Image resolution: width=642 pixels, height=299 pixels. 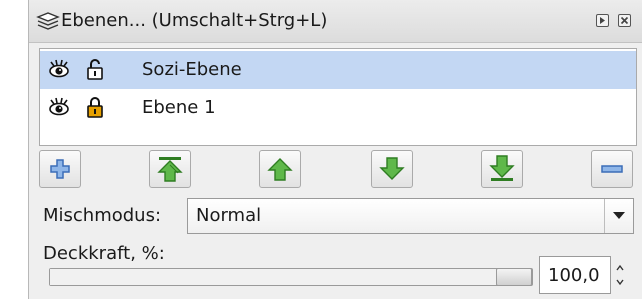 I want to click on opacity-value: 100,0, so click(x=574, y=275).